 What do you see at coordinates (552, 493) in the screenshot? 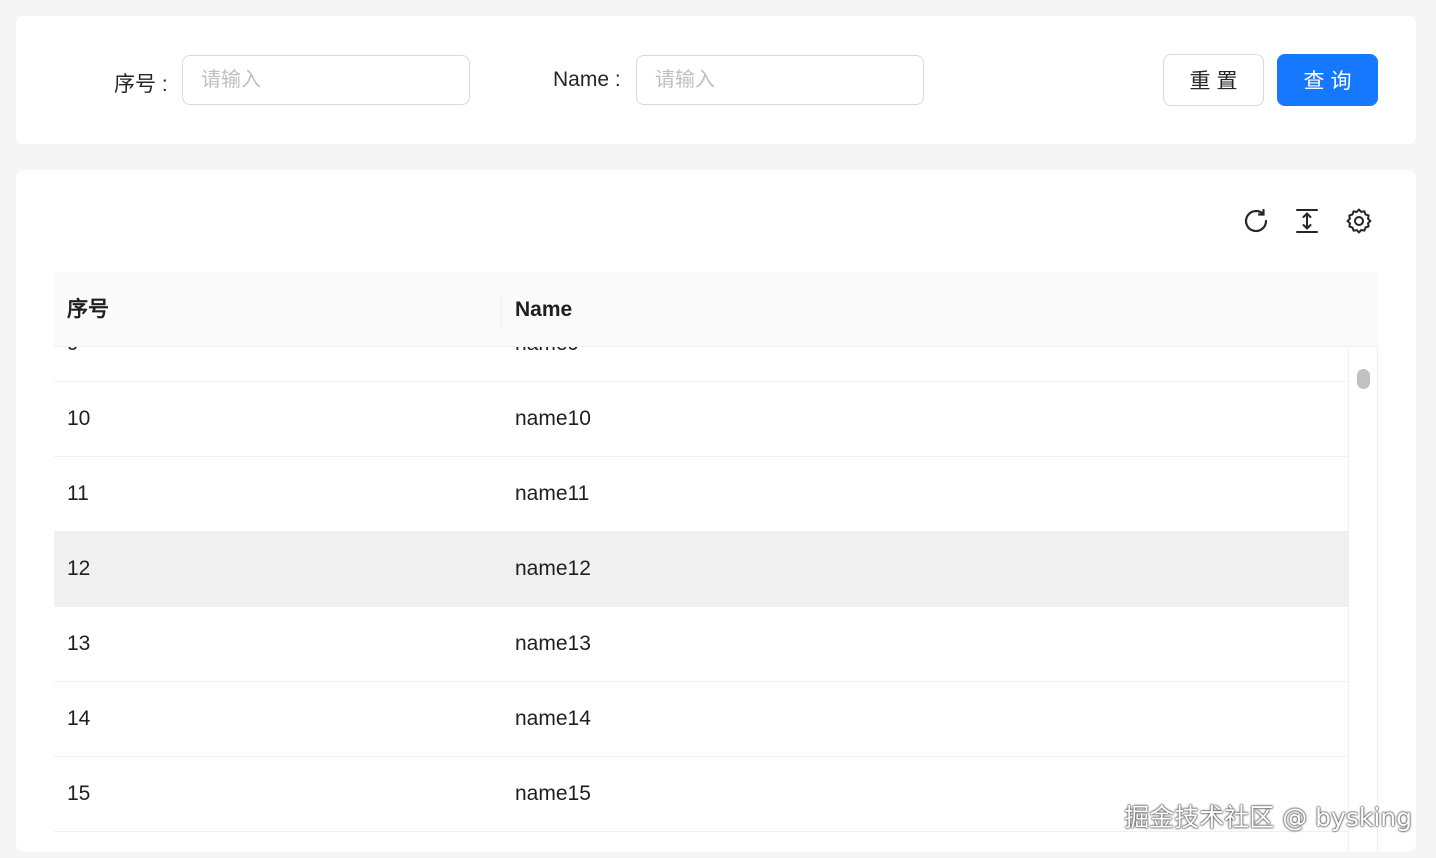
I see `cell-name: name11` at bounding box center [552, 493].